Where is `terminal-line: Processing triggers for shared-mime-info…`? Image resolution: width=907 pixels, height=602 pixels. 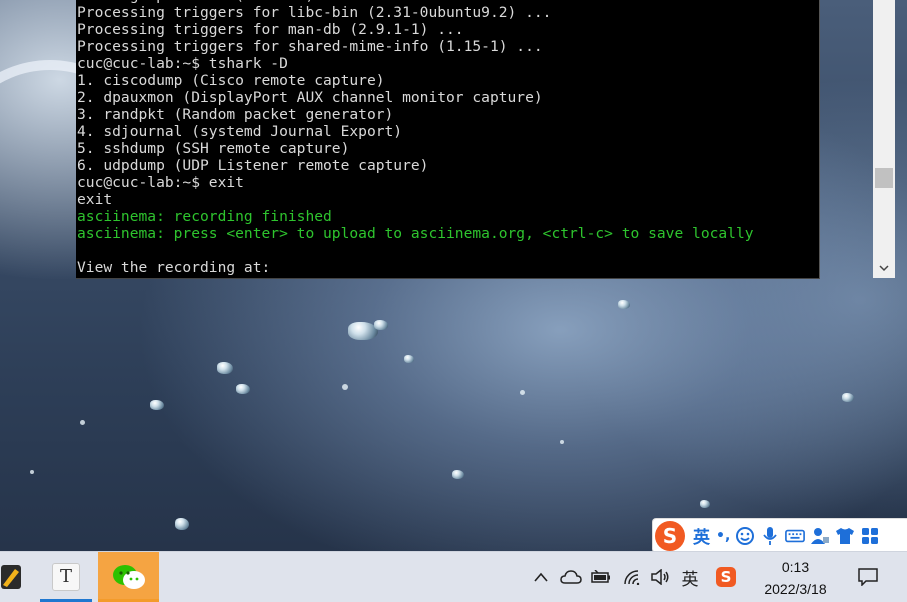 terminal-line: Processing triggers for shared-mime-info… is located at coordinates (310, 46).